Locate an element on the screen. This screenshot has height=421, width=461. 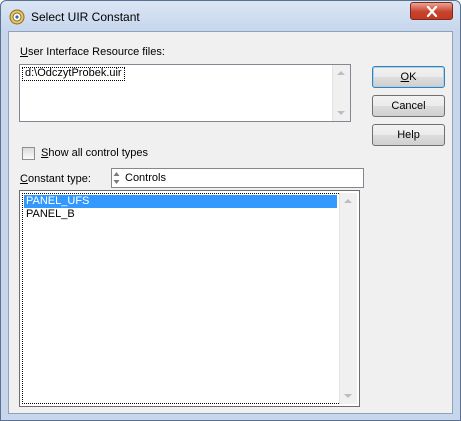
help-button: Help is located at coordinates (408, 135).